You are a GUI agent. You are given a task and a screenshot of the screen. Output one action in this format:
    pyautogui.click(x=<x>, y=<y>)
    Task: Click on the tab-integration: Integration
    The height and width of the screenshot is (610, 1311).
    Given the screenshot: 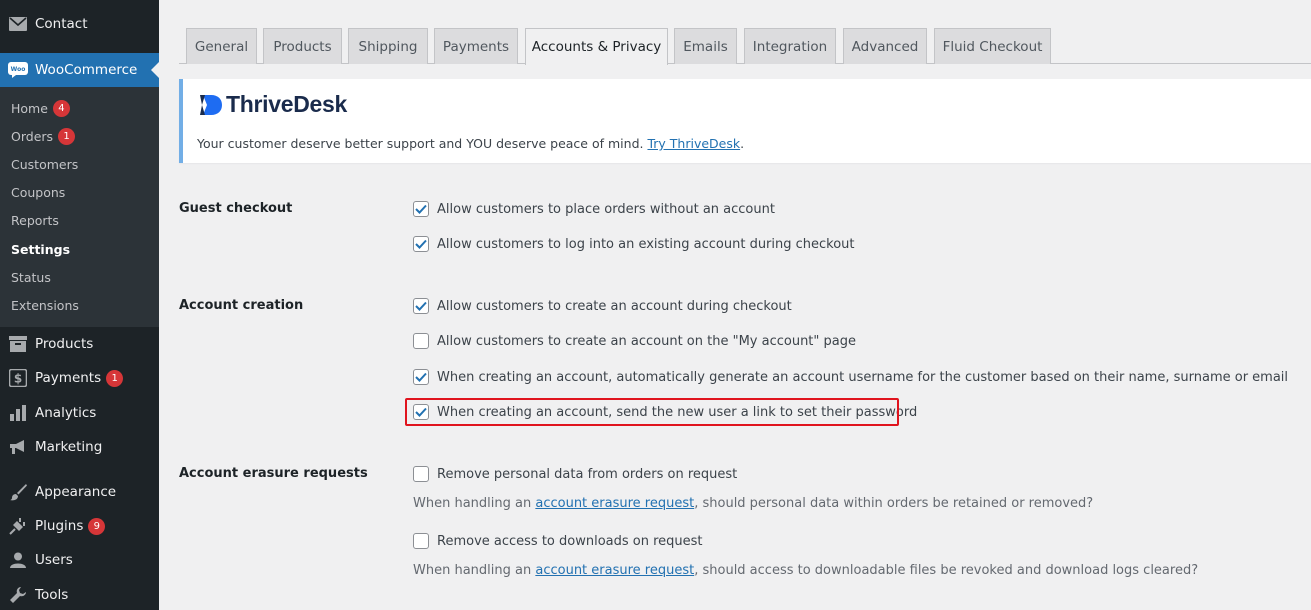 What is the action you would take?
    pyautogui.click(x=790, y=46)
    